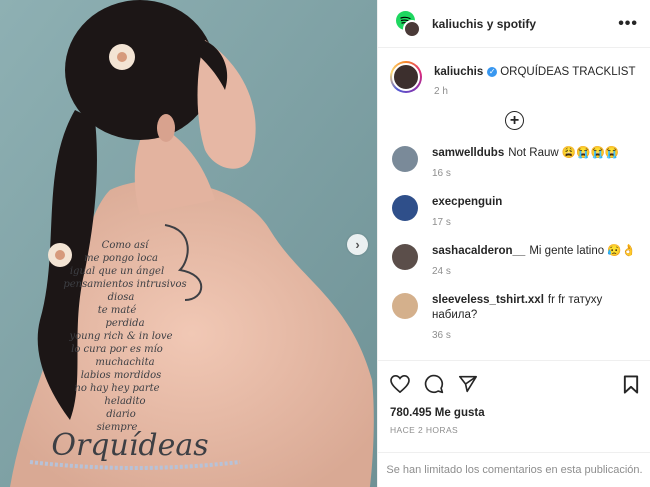 The width and height of the screenshot is (650, 487). I want to click on comment-username: samwelldubs, so click(468, 153).